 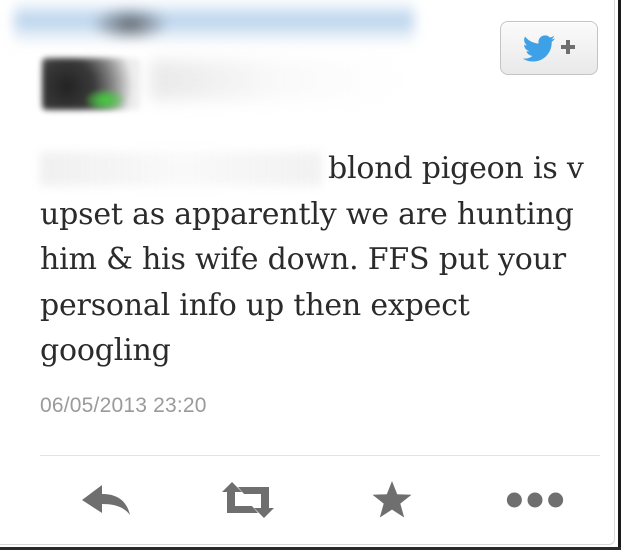 I want to click on favorite-button, so click(x=392, y=500).